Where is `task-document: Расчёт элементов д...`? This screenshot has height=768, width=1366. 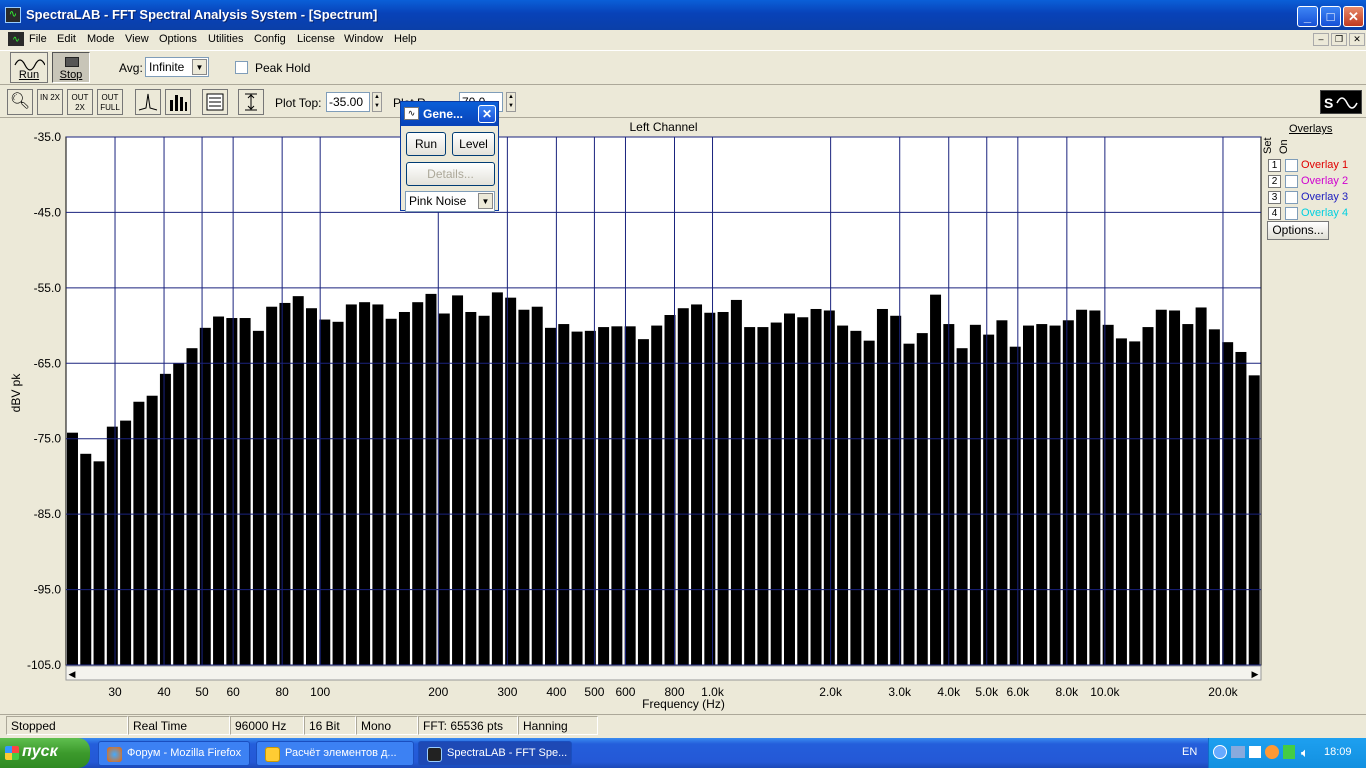
task-document: Расчёт элементов д... is located at coordinates (335, 753).